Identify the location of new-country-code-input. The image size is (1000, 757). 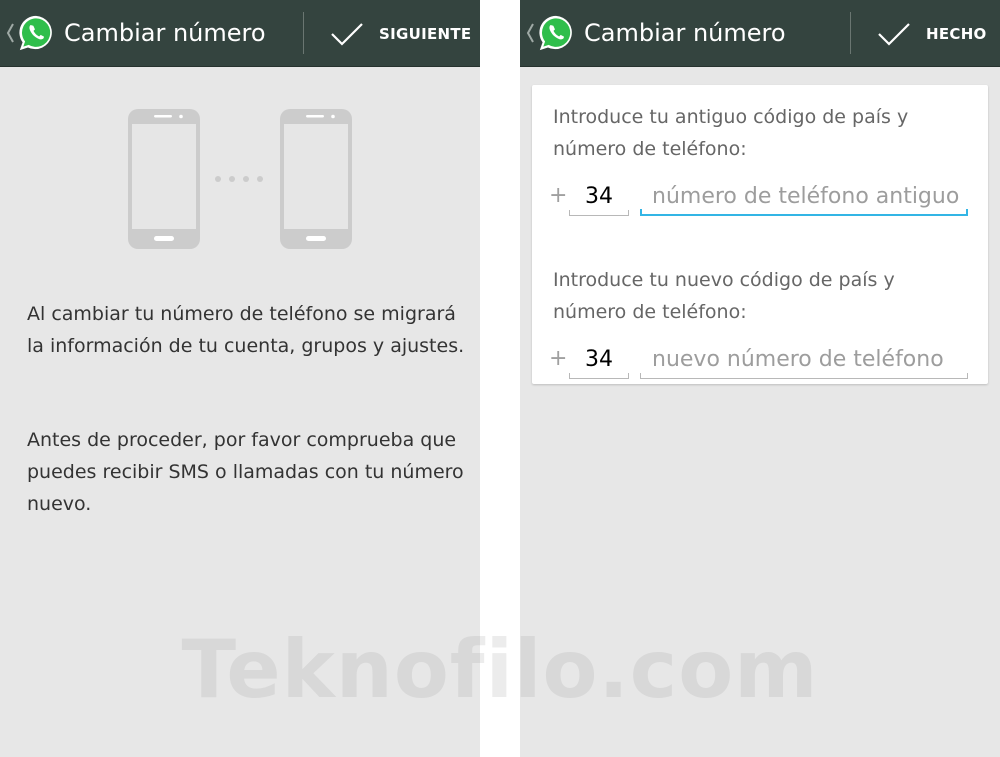
(599, 359).